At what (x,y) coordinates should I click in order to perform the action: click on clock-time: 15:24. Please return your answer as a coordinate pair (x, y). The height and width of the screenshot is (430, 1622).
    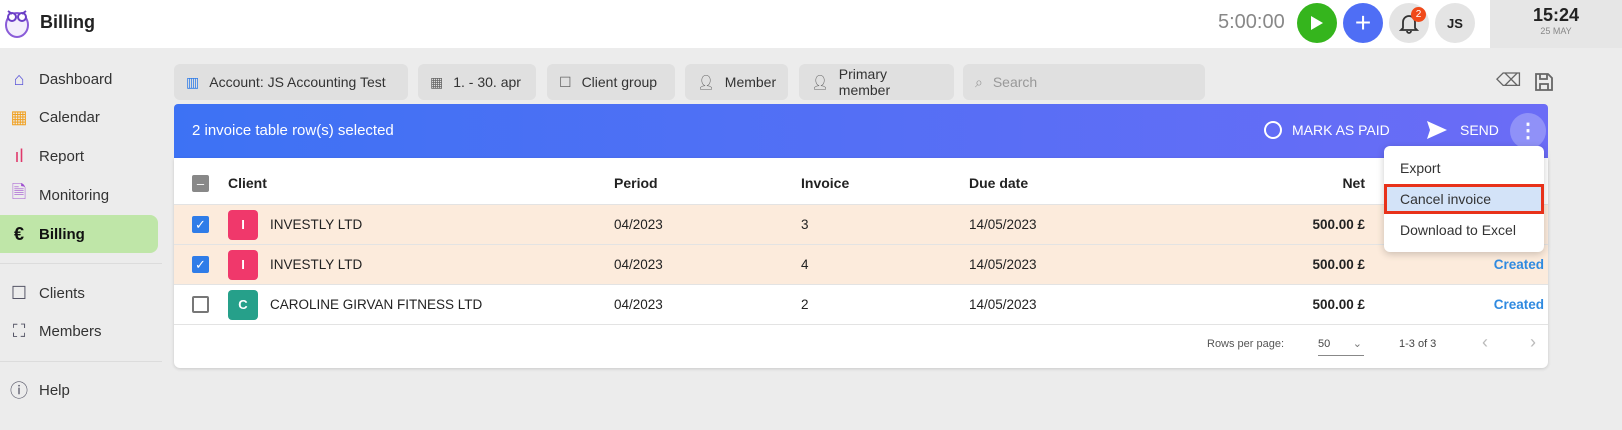
    Looking at the image, I should click on (1556, 15).